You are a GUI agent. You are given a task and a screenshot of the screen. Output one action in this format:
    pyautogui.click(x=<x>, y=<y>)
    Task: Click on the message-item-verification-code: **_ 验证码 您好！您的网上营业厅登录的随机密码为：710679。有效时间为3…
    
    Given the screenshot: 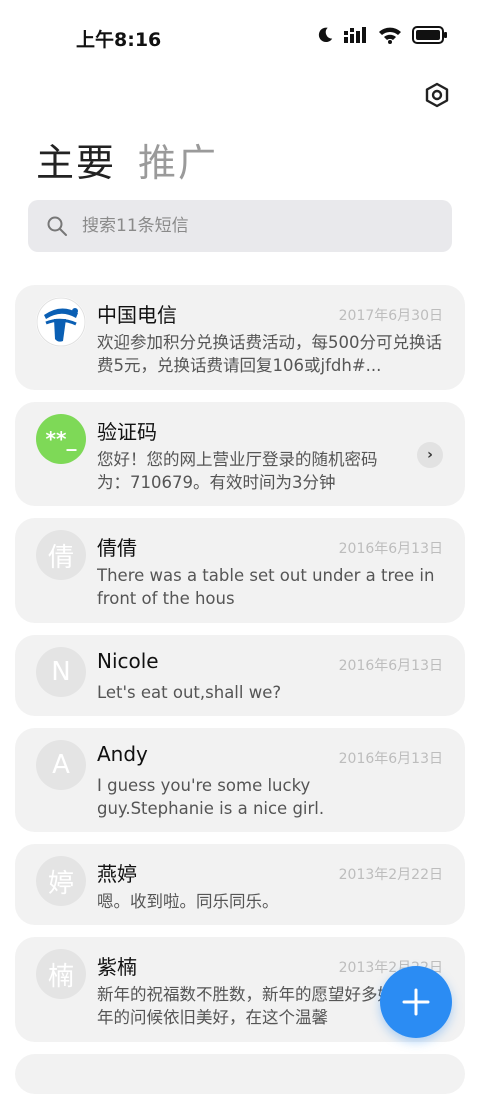 What is the action you would take?
    pyautogui.click(x=240, y=454)
    